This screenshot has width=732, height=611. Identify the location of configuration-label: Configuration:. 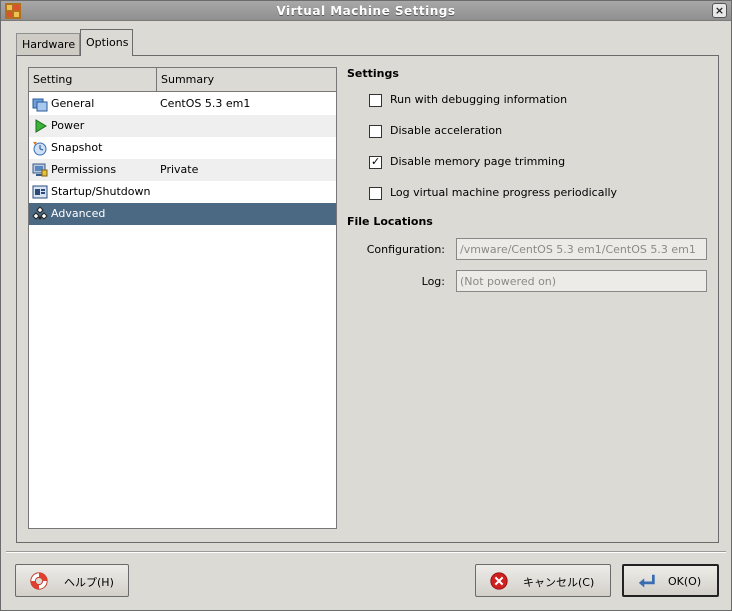
(405, 249).